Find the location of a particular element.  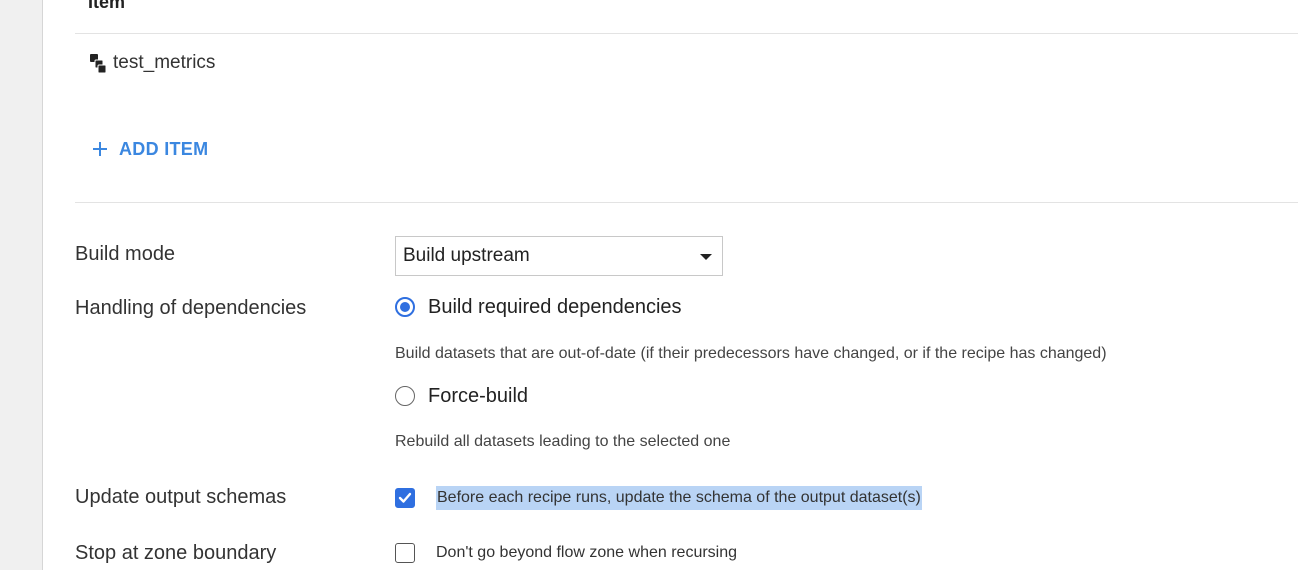

header-divider is located at coordinates (686, 33).